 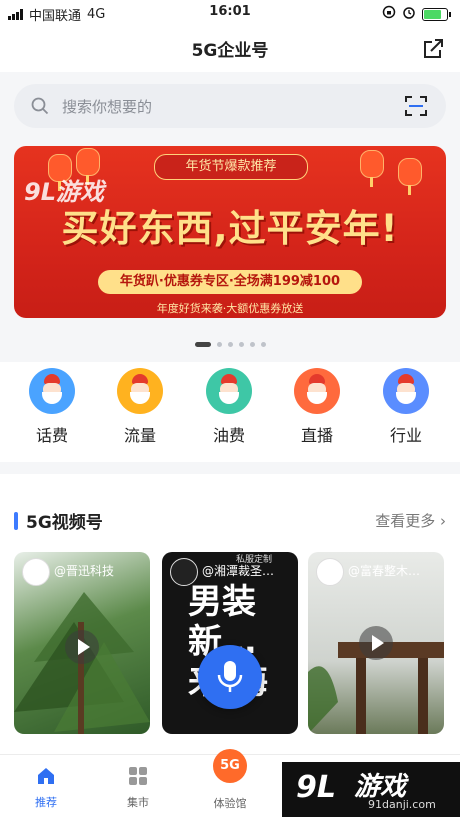 I want to click on menu-item-label: 油费, so click(x=228, y=435).